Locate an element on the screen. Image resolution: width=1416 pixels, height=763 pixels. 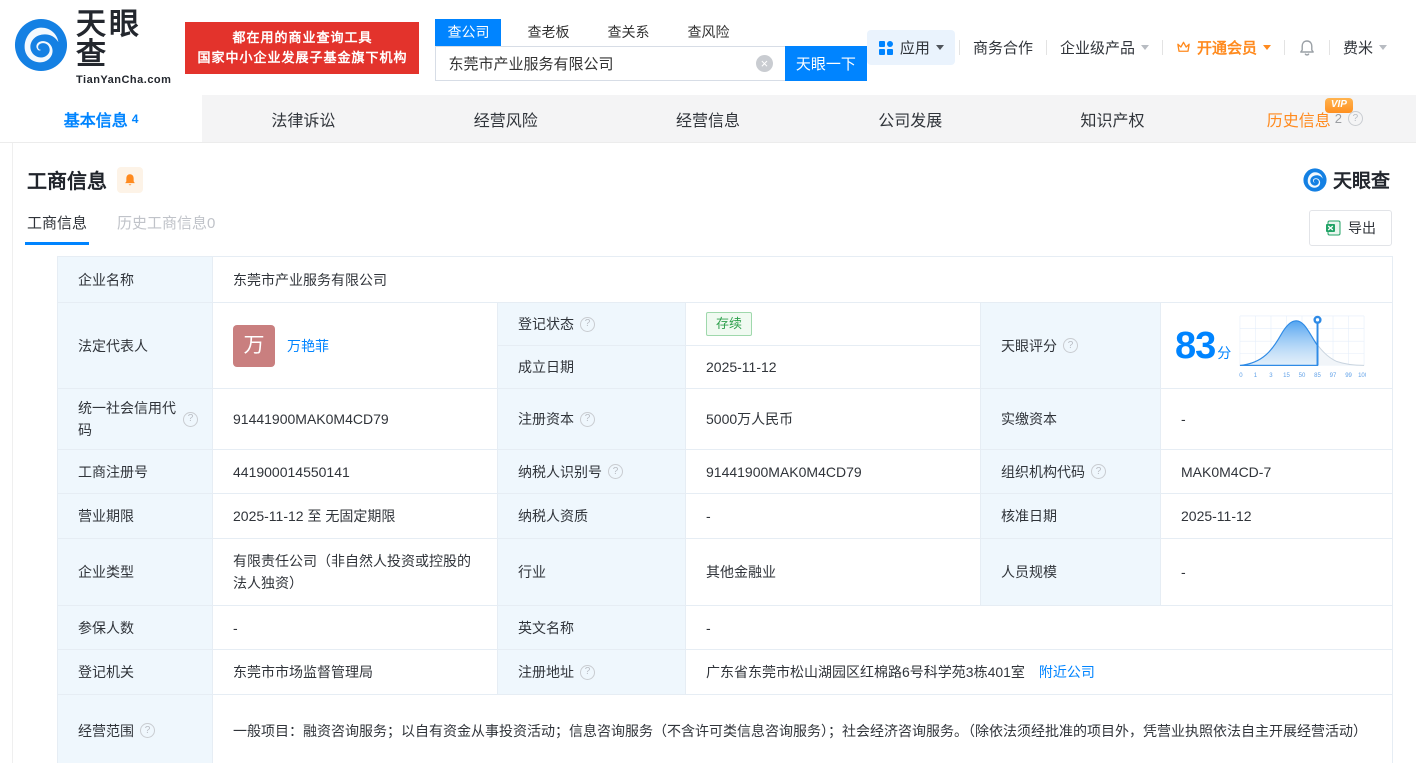
table-row: 参保人数 - 英文名称 - is located at coordinates (725, 627).